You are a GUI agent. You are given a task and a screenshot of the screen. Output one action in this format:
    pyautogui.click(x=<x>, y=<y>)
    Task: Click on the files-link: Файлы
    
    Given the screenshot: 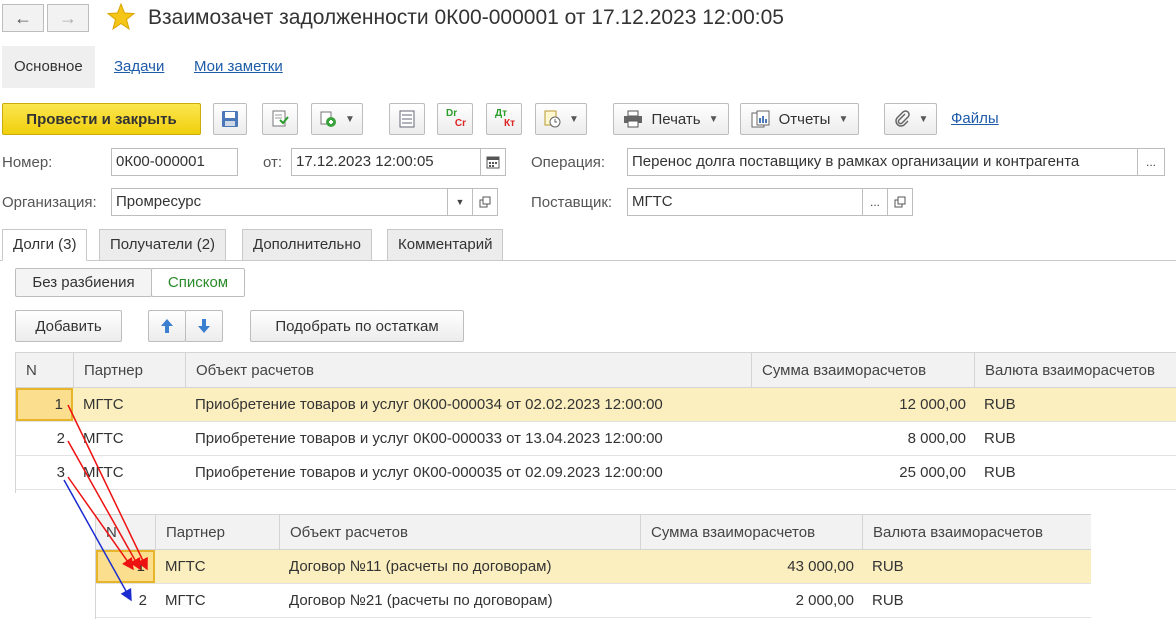 What is the action you would take?
    pyautogui.click(x=975, y=118)
    